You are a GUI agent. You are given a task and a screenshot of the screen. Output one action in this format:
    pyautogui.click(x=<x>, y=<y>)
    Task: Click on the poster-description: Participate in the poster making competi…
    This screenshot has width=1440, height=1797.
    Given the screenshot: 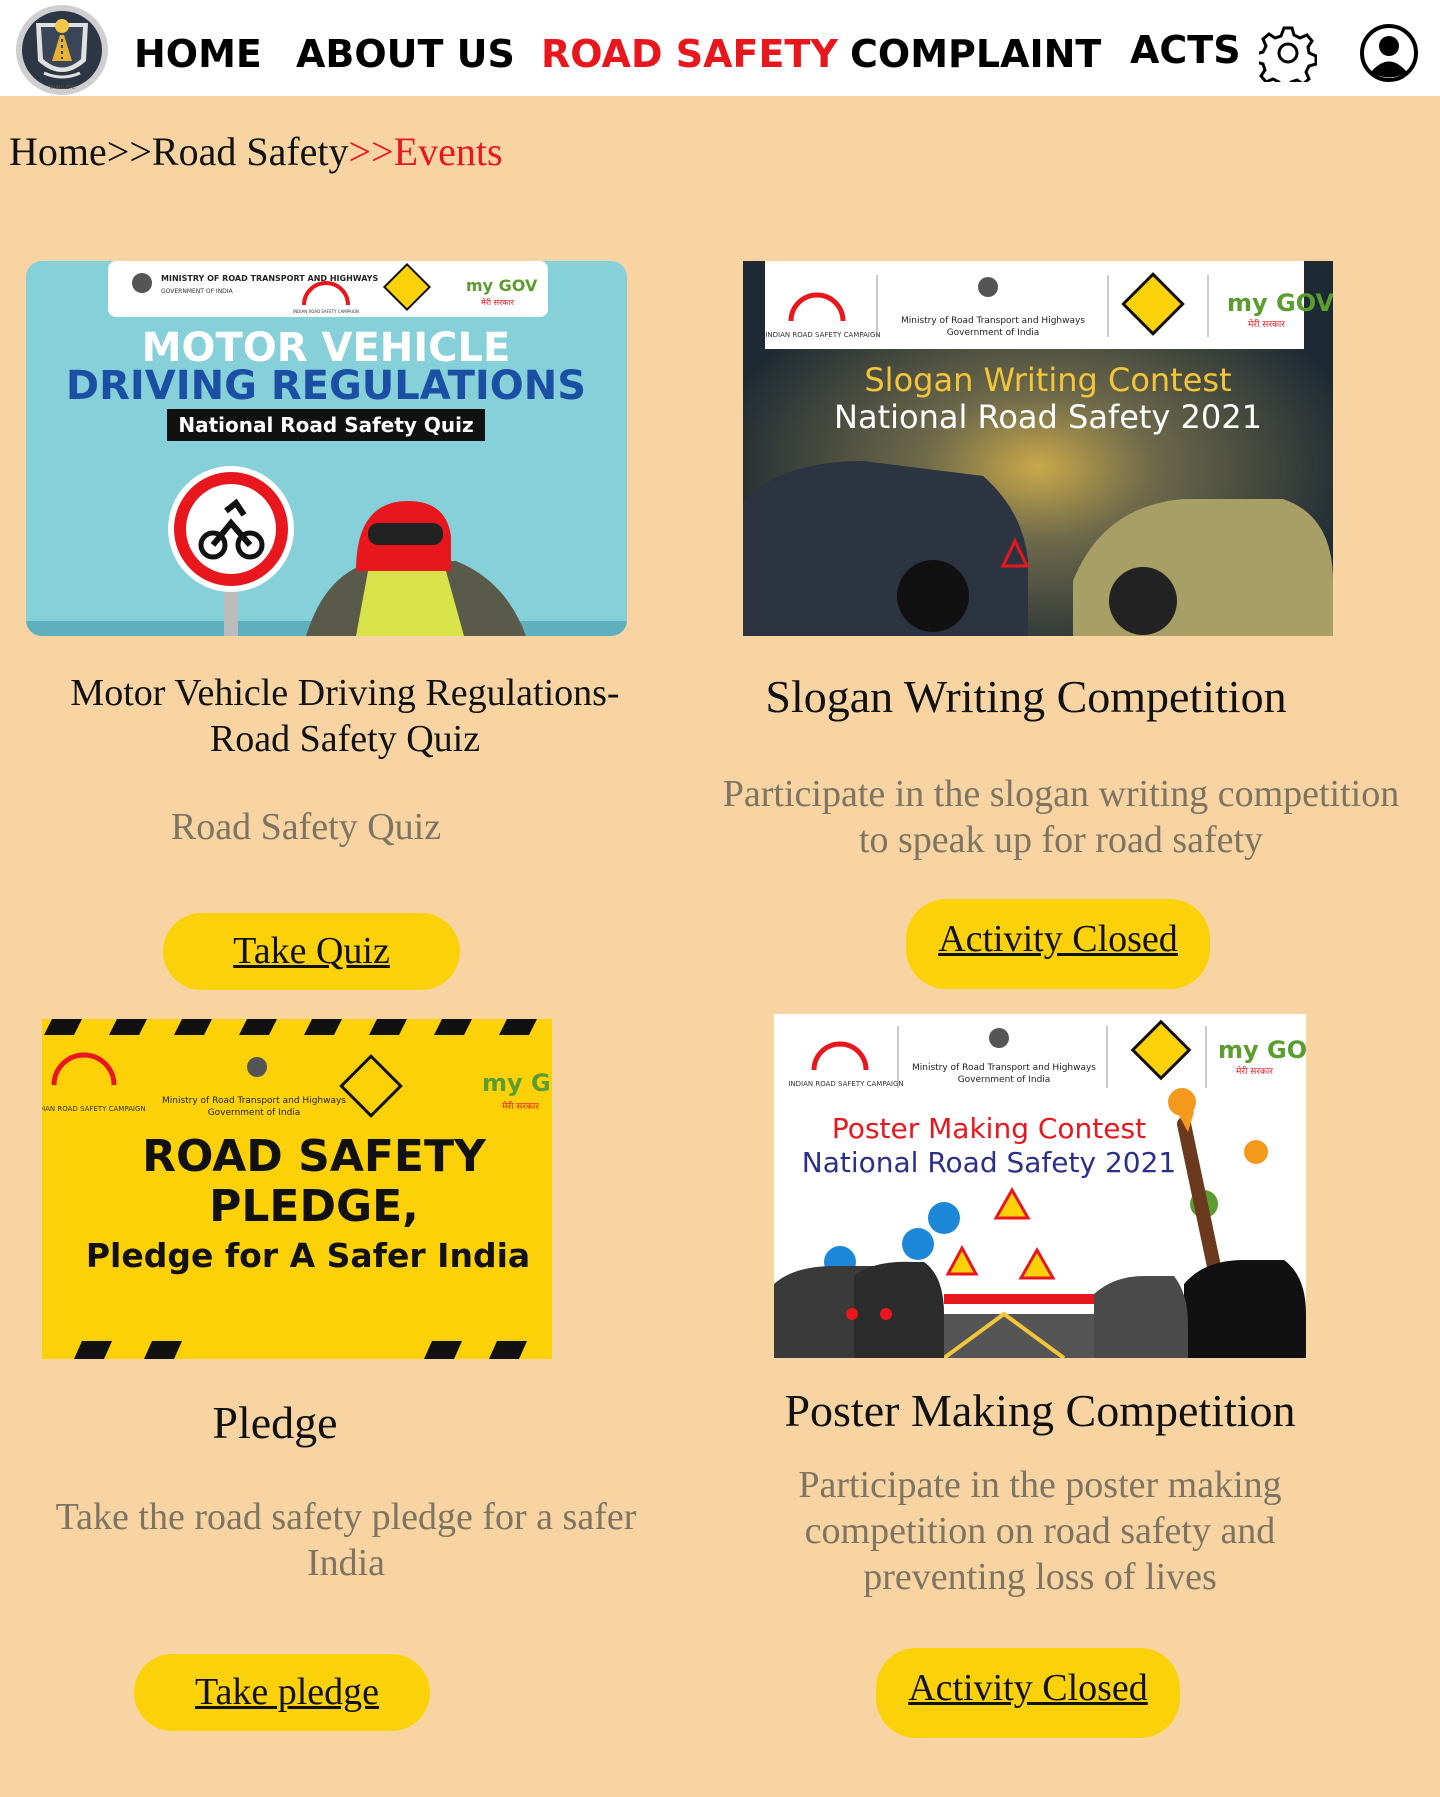 What is the action you would take?
    pyautogui.click(x=1040, y=1531)
    